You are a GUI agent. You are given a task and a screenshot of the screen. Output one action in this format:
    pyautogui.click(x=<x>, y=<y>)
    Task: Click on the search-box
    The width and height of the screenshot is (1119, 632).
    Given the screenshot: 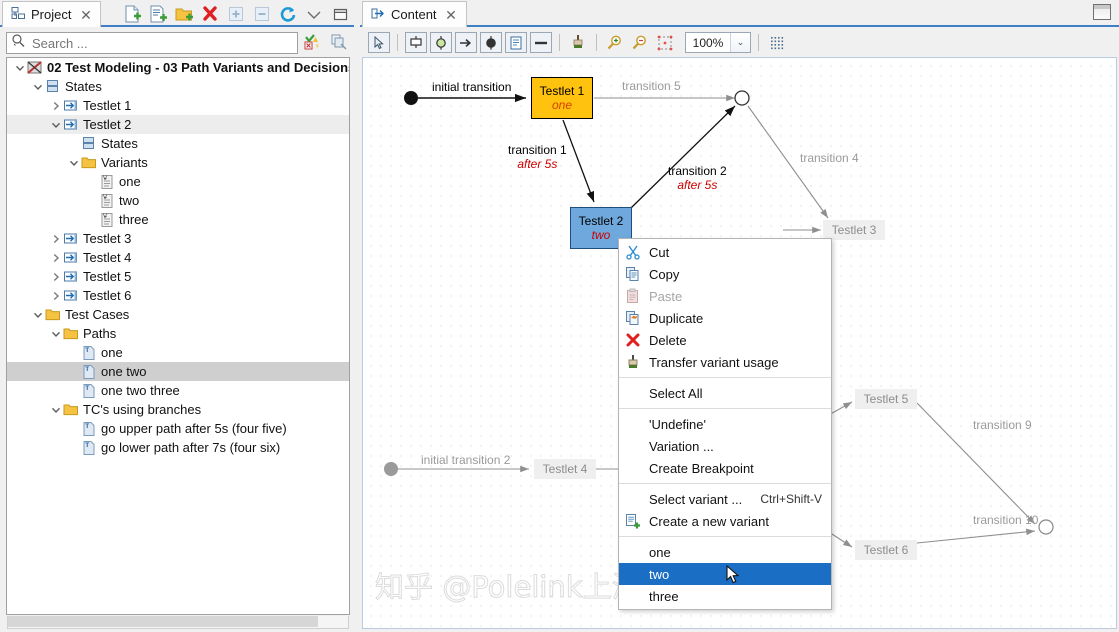 What is the action you would take?
    pyautogui.click(x=152, y=43)
    